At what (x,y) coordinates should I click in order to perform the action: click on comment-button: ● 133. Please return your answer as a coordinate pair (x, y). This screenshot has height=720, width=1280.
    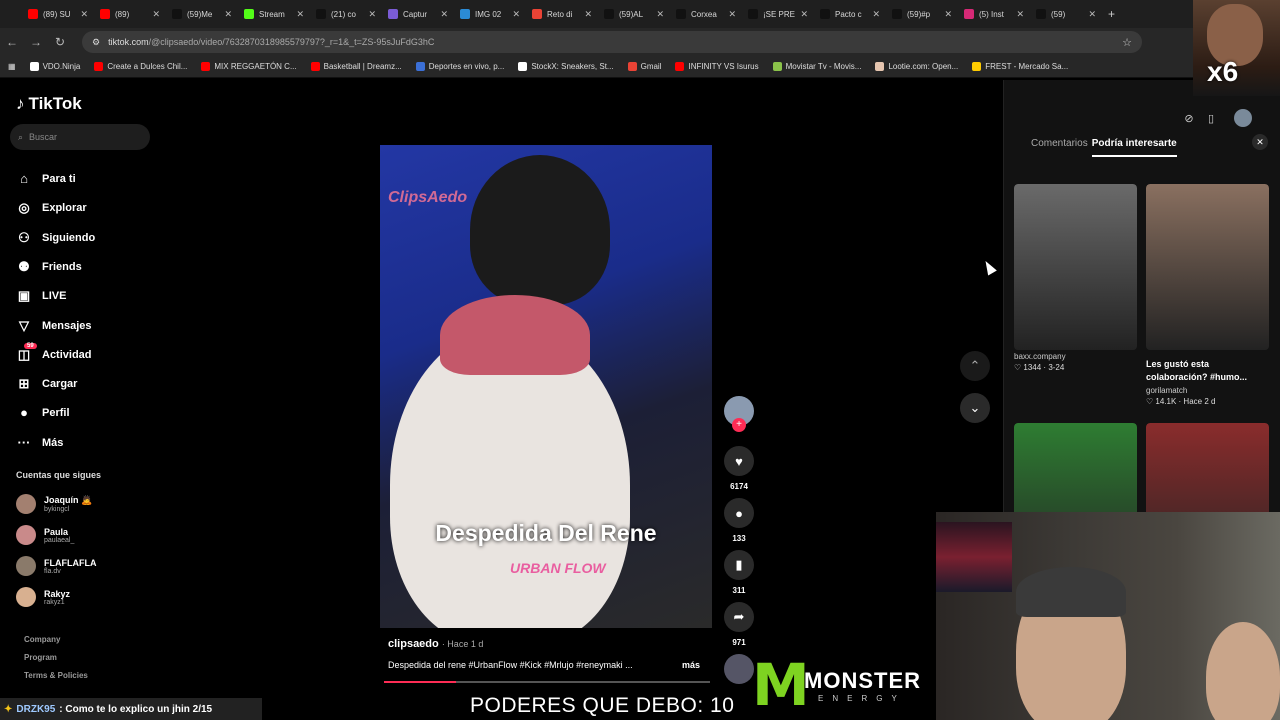
    Looking at the image, I should click on (739, 520).